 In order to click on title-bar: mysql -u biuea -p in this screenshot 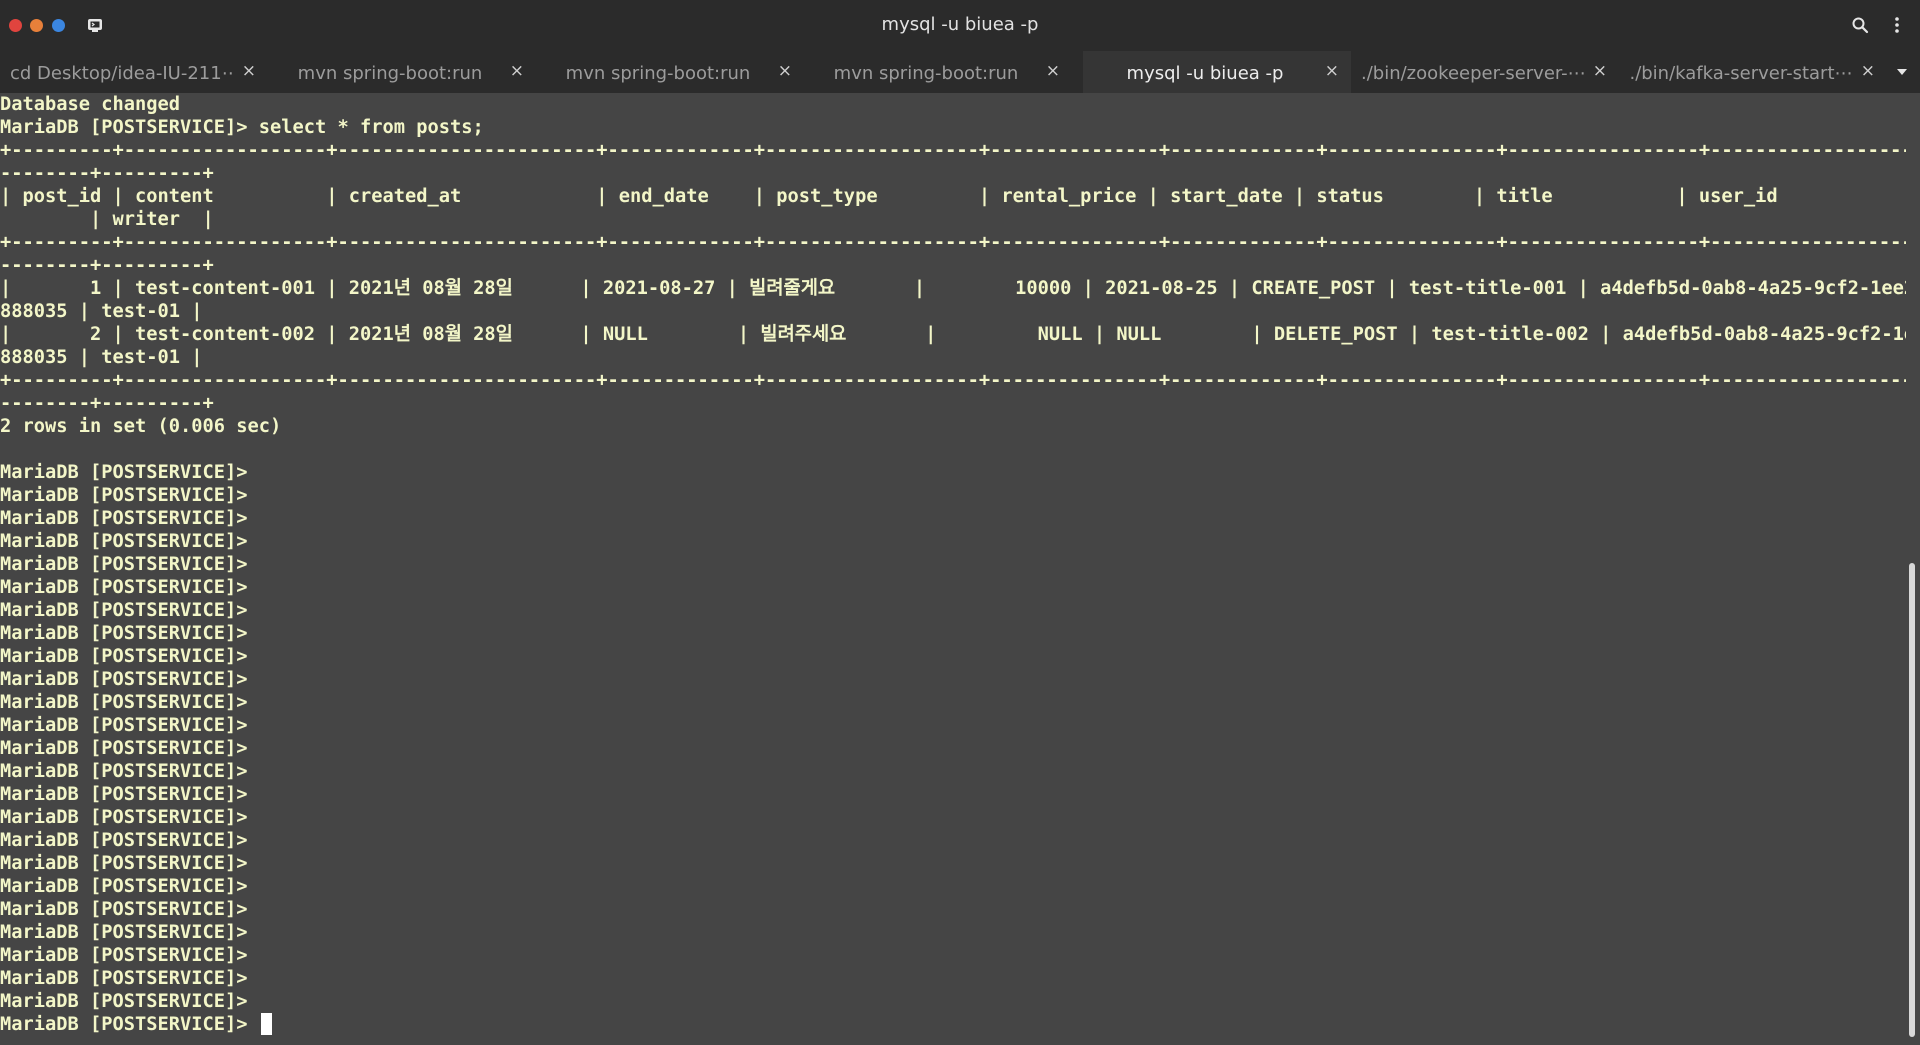, I will do `click(960, 25)`.